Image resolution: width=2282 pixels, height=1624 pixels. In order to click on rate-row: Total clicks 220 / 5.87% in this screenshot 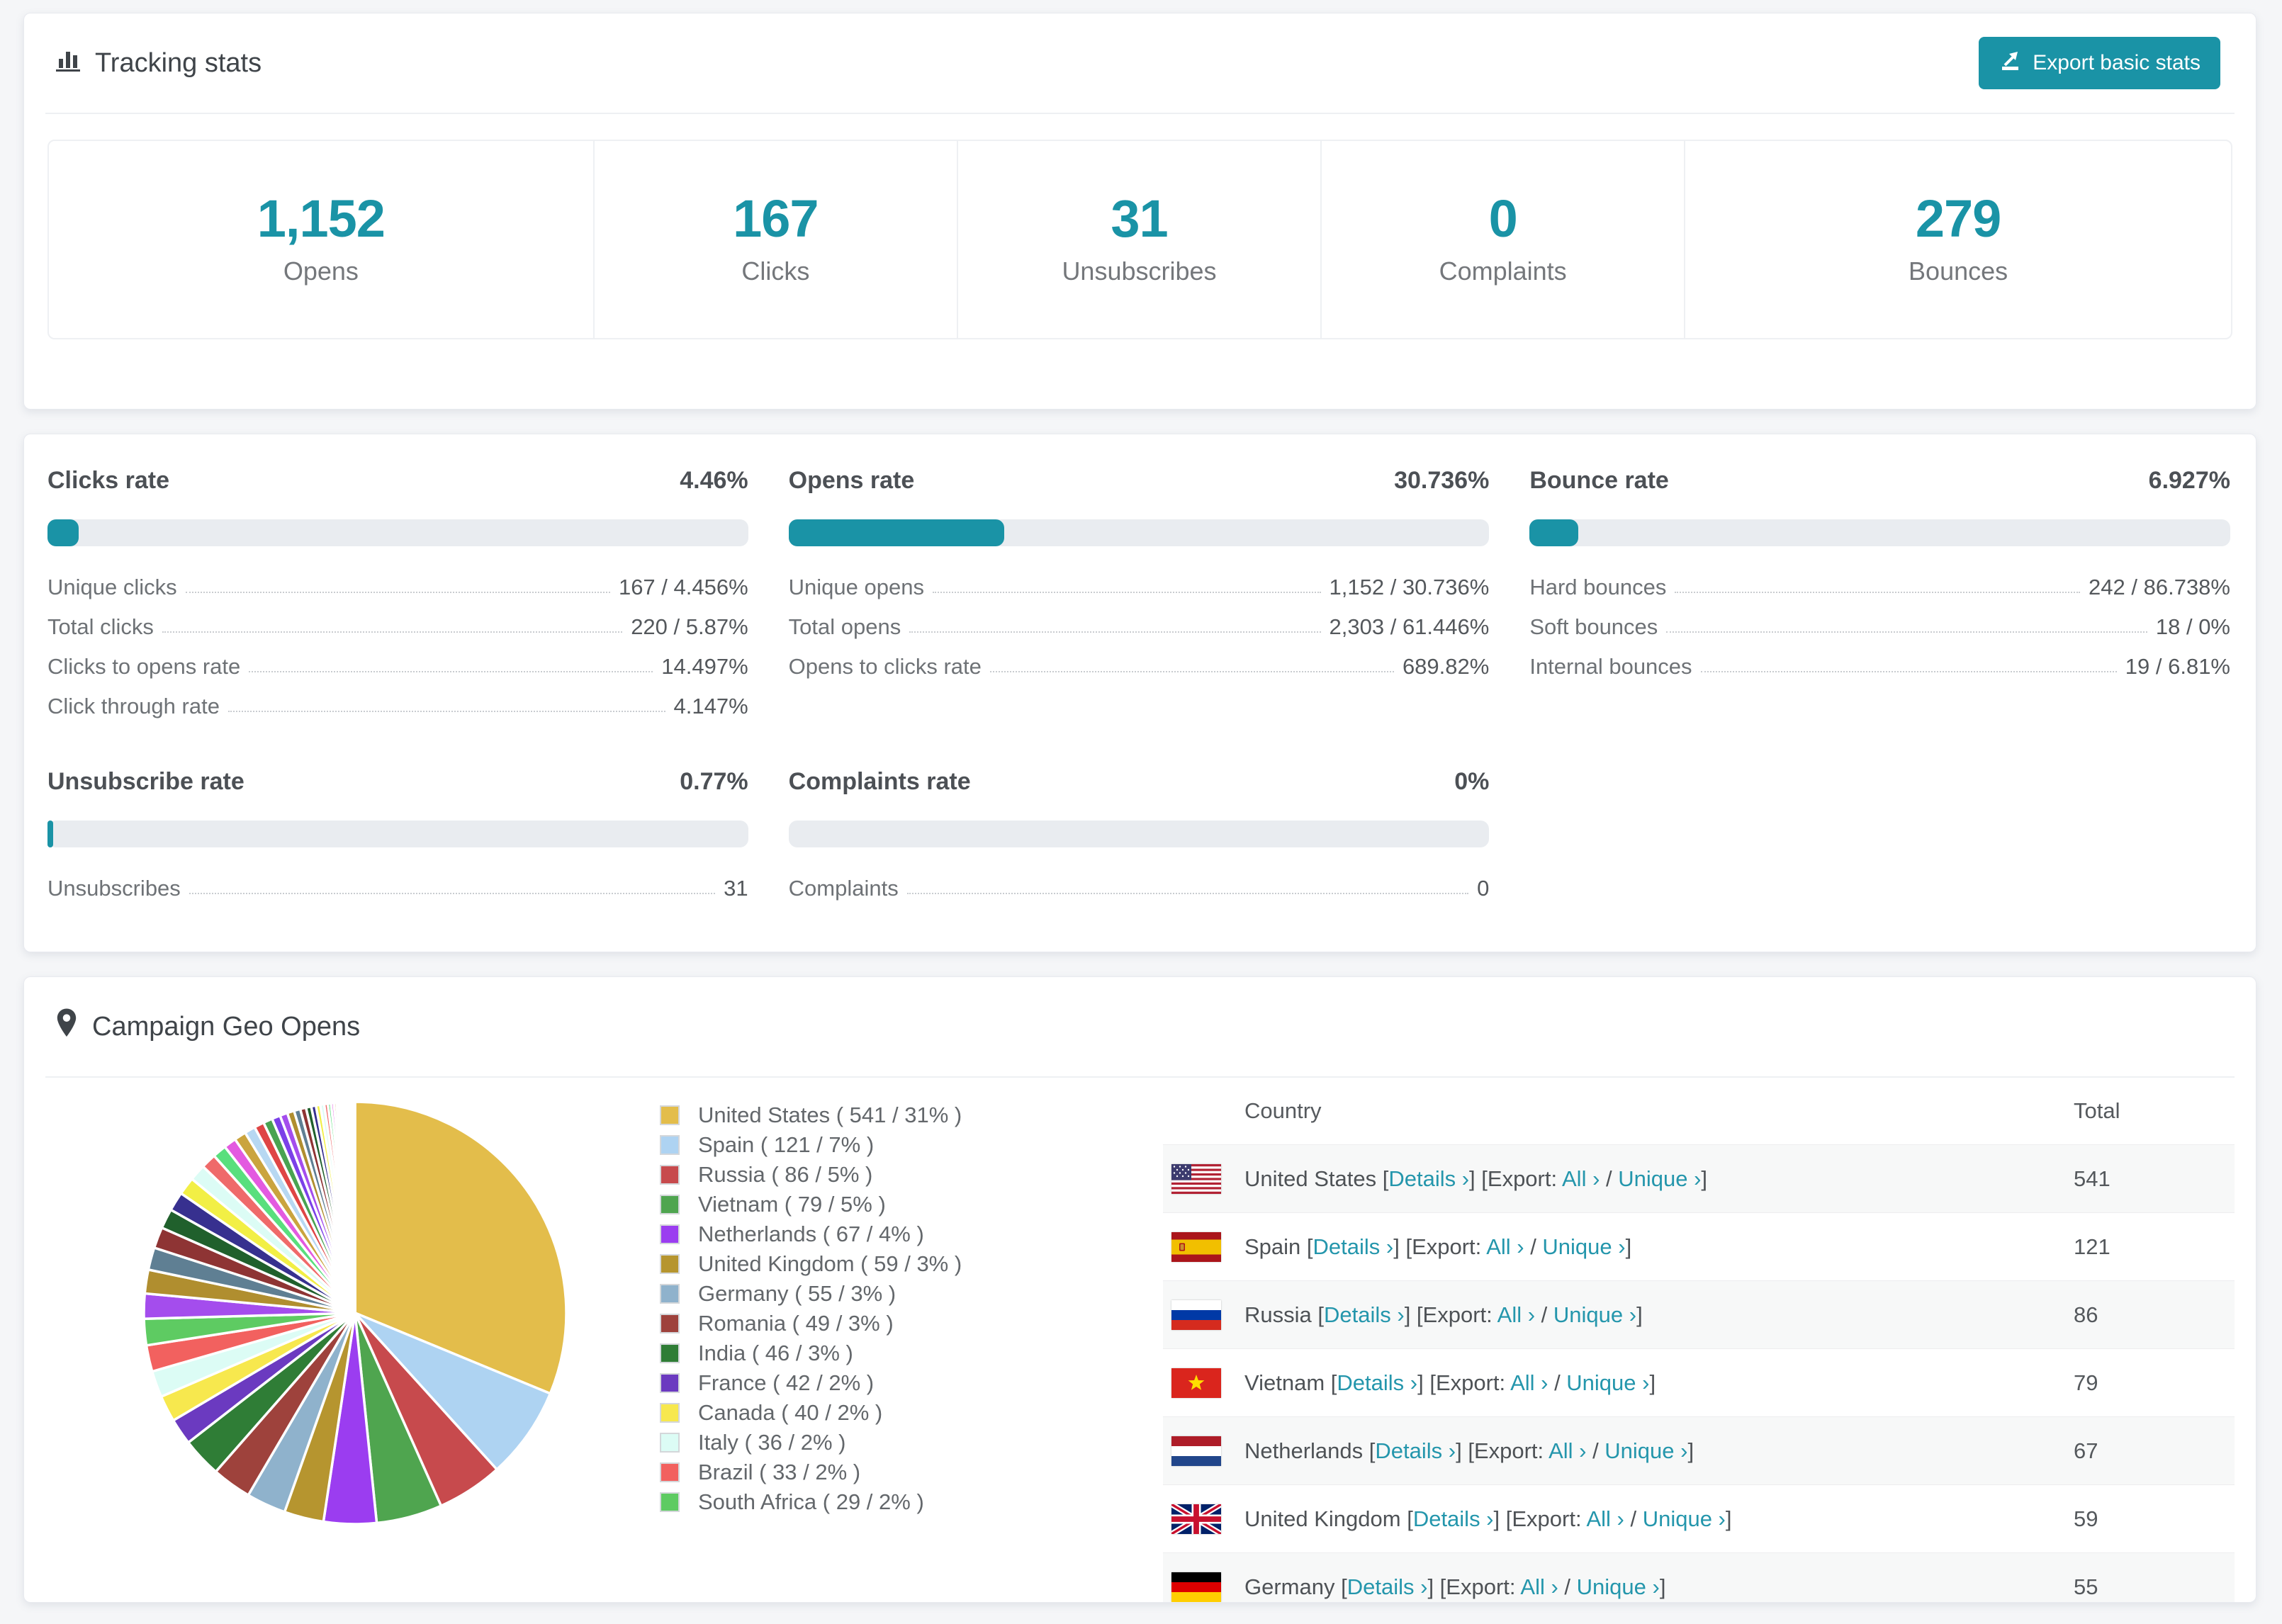, I will do `click(397, 624)`.